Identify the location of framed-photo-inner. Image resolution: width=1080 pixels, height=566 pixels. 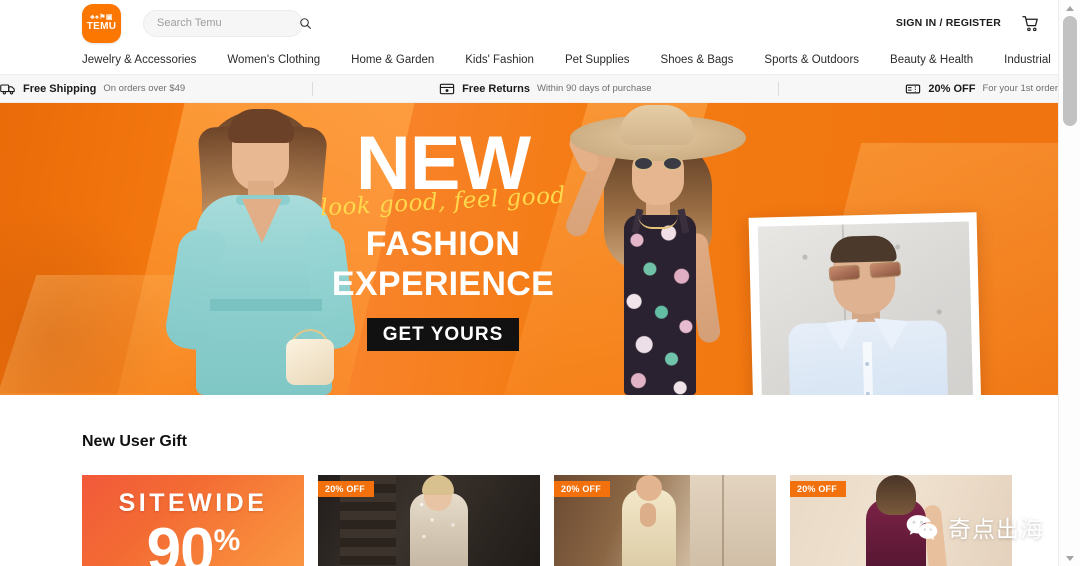
(866, 308).